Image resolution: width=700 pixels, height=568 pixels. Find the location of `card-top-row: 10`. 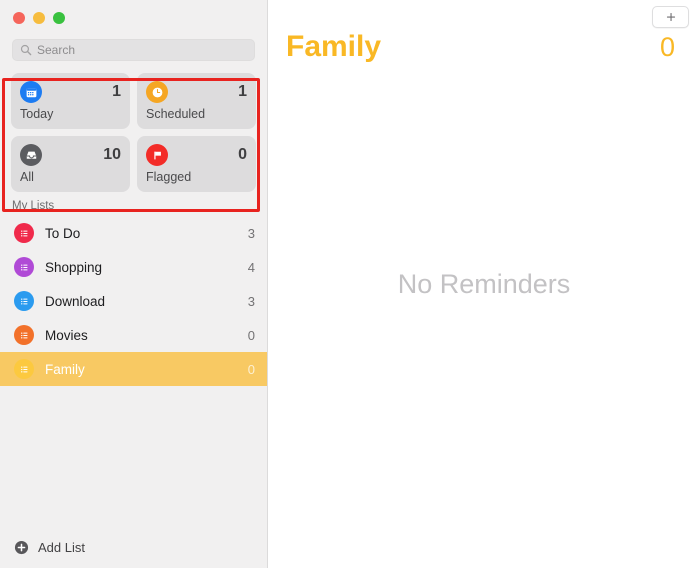

card-top-row: 10 is located at coordinates (70, 155).